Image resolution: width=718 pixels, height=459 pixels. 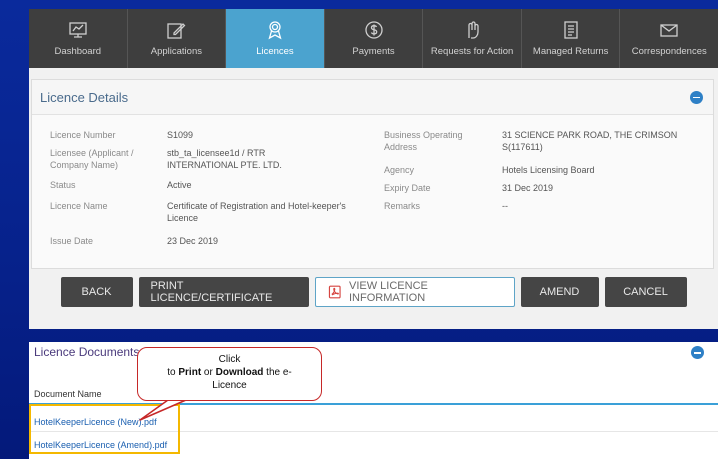 What do you see at coordinates (96, 292) in the screenshot?
I see `back-button: BACK` at bounding box center [96, 292].